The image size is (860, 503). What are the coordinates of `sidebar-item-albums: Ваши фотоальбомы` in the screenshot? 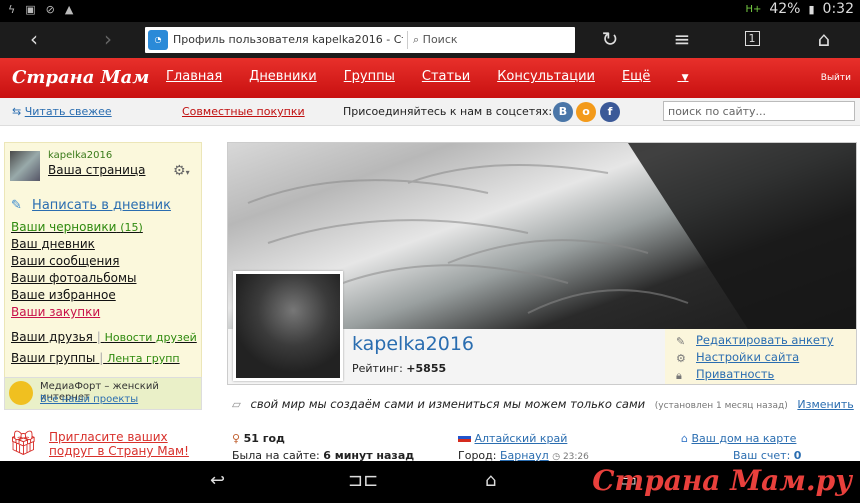 It's located at (73, 278).